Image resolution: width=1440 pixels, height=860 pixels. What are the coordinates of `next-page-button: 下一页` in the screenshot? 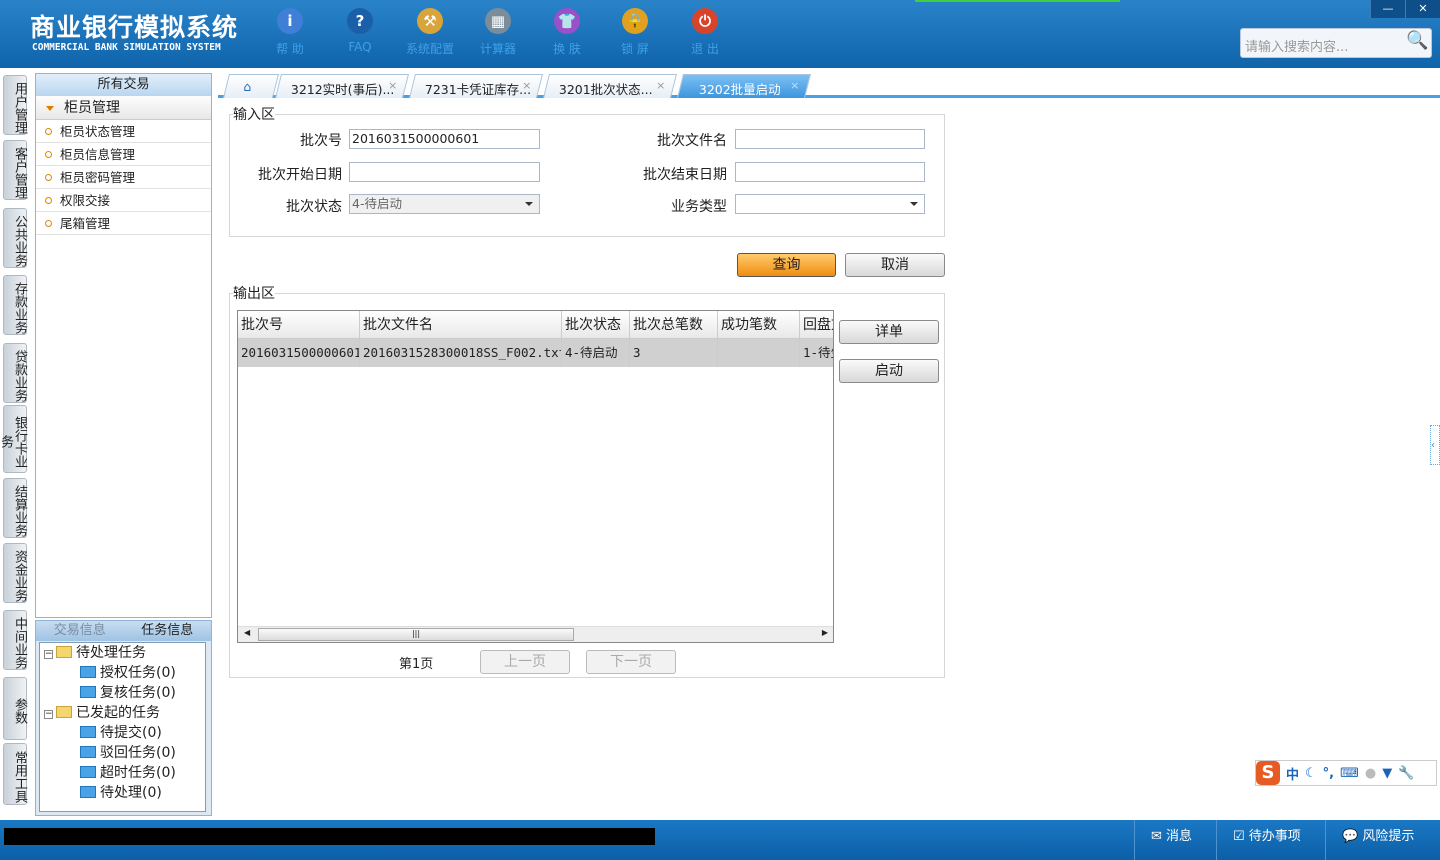 It's located at (631, 662).